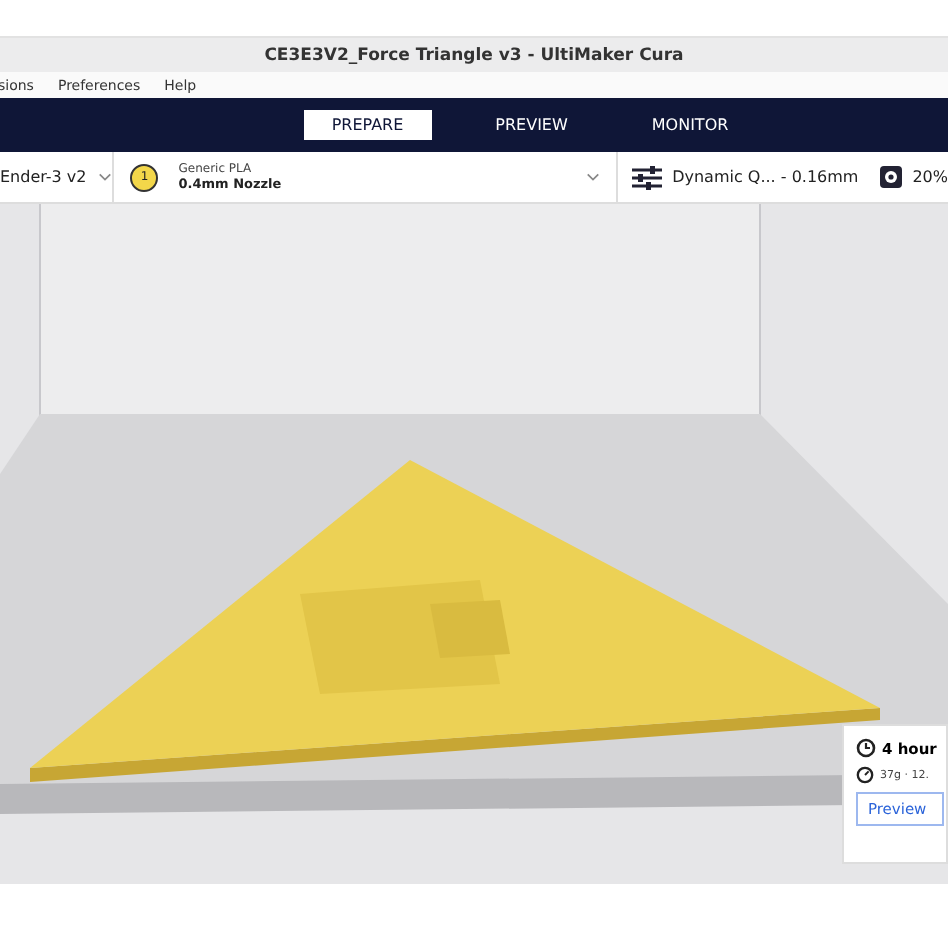  I want to click on tab: PREVIEW, so click(531, 125).